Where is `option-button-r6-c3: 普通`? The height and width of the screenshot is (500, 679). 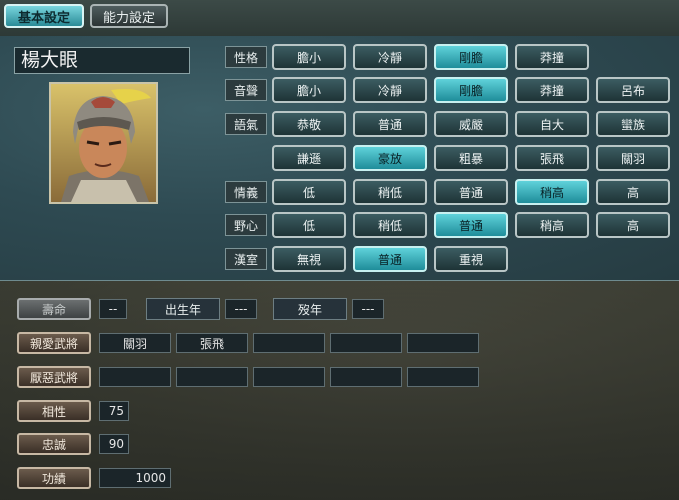
option-button-r6-c3: 普通 is located at coordinates (471, 225).